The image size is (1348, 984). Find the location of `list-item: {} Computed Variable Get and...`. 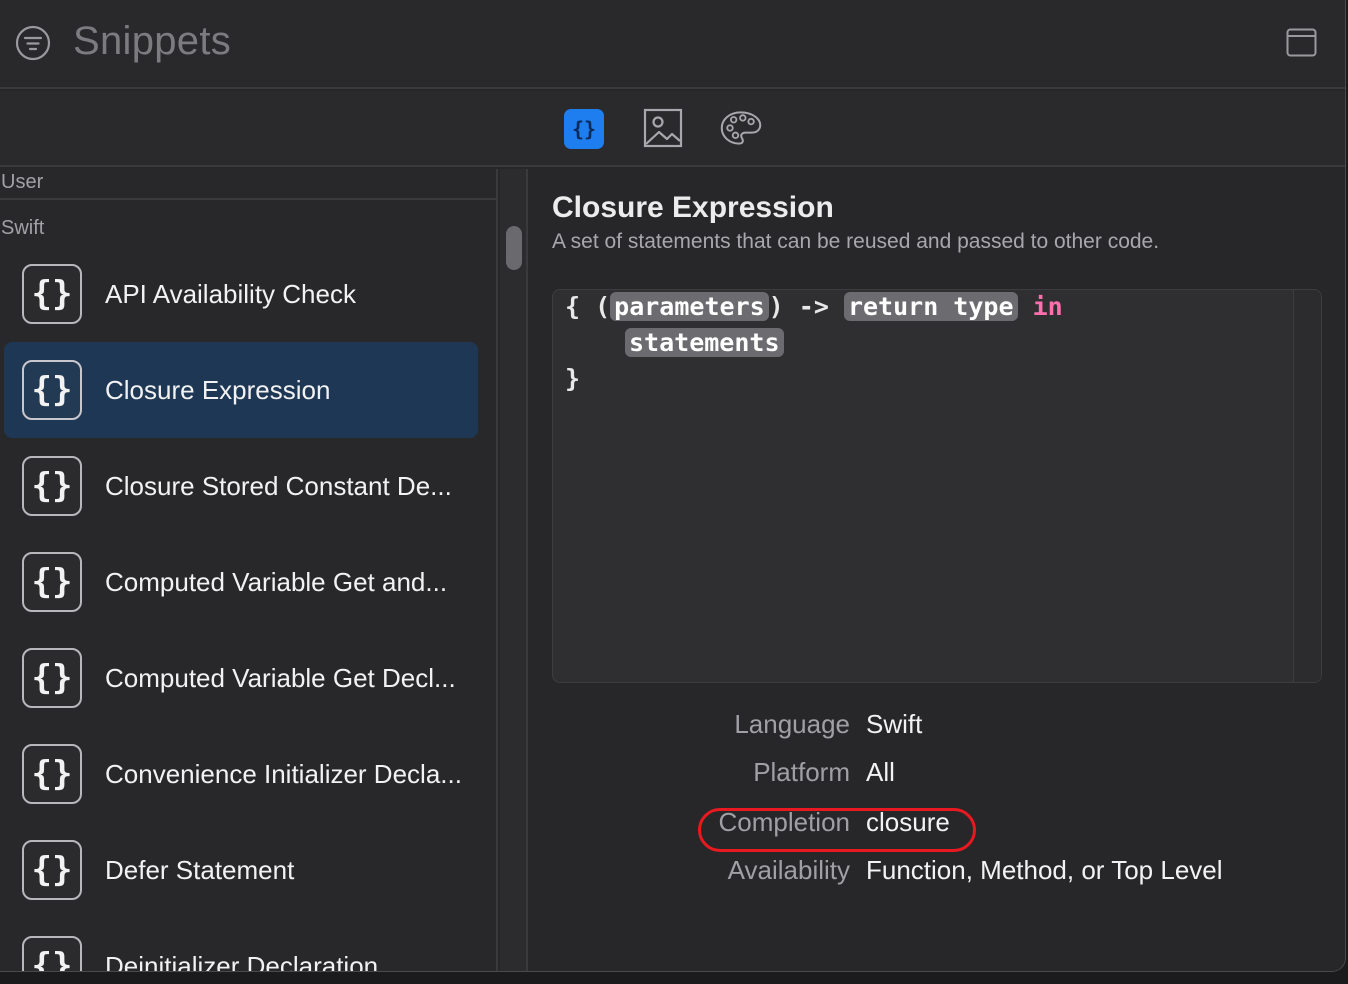

list-item: {} Computed Variable Get and... is located at coordinates (241, 582).